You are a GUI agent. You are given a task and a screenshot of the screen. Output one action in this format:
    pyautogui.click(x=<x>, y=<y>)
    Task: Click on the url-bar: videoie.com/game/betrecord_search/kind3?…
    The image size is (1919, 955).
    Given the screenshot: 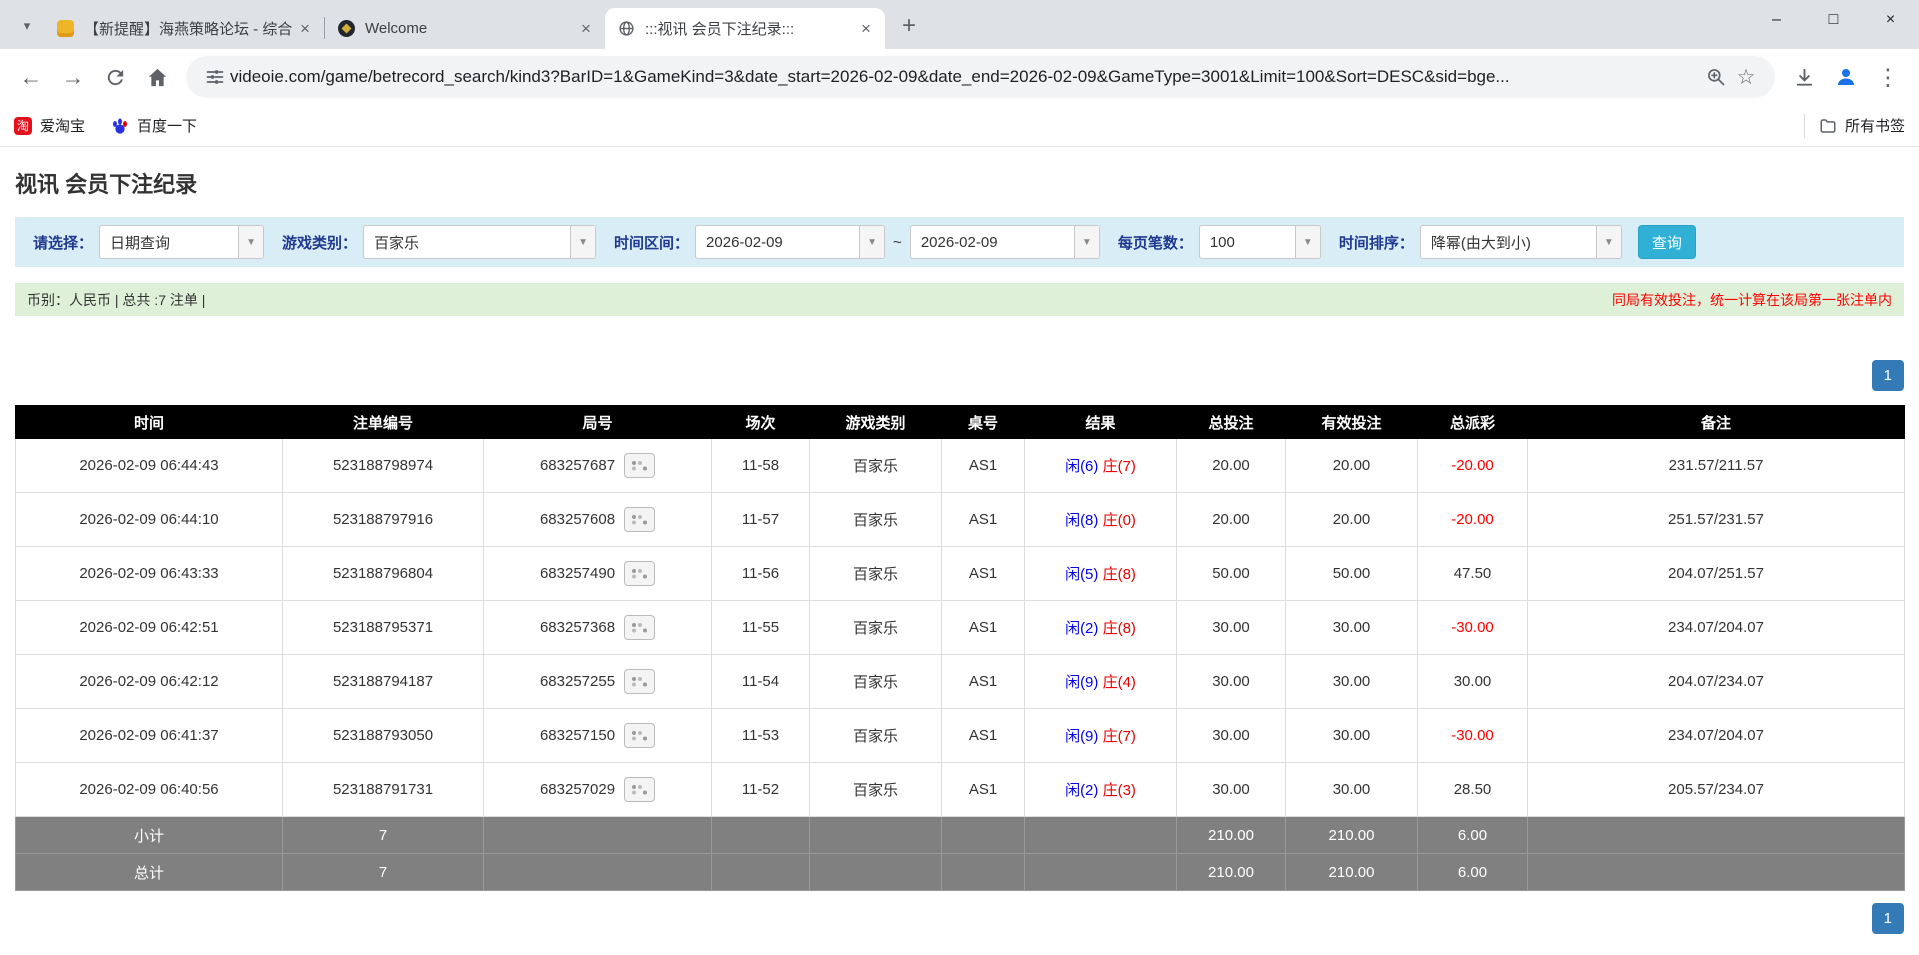 What is the action you would take?
    pyautogui.click(x=980, y=77)
    